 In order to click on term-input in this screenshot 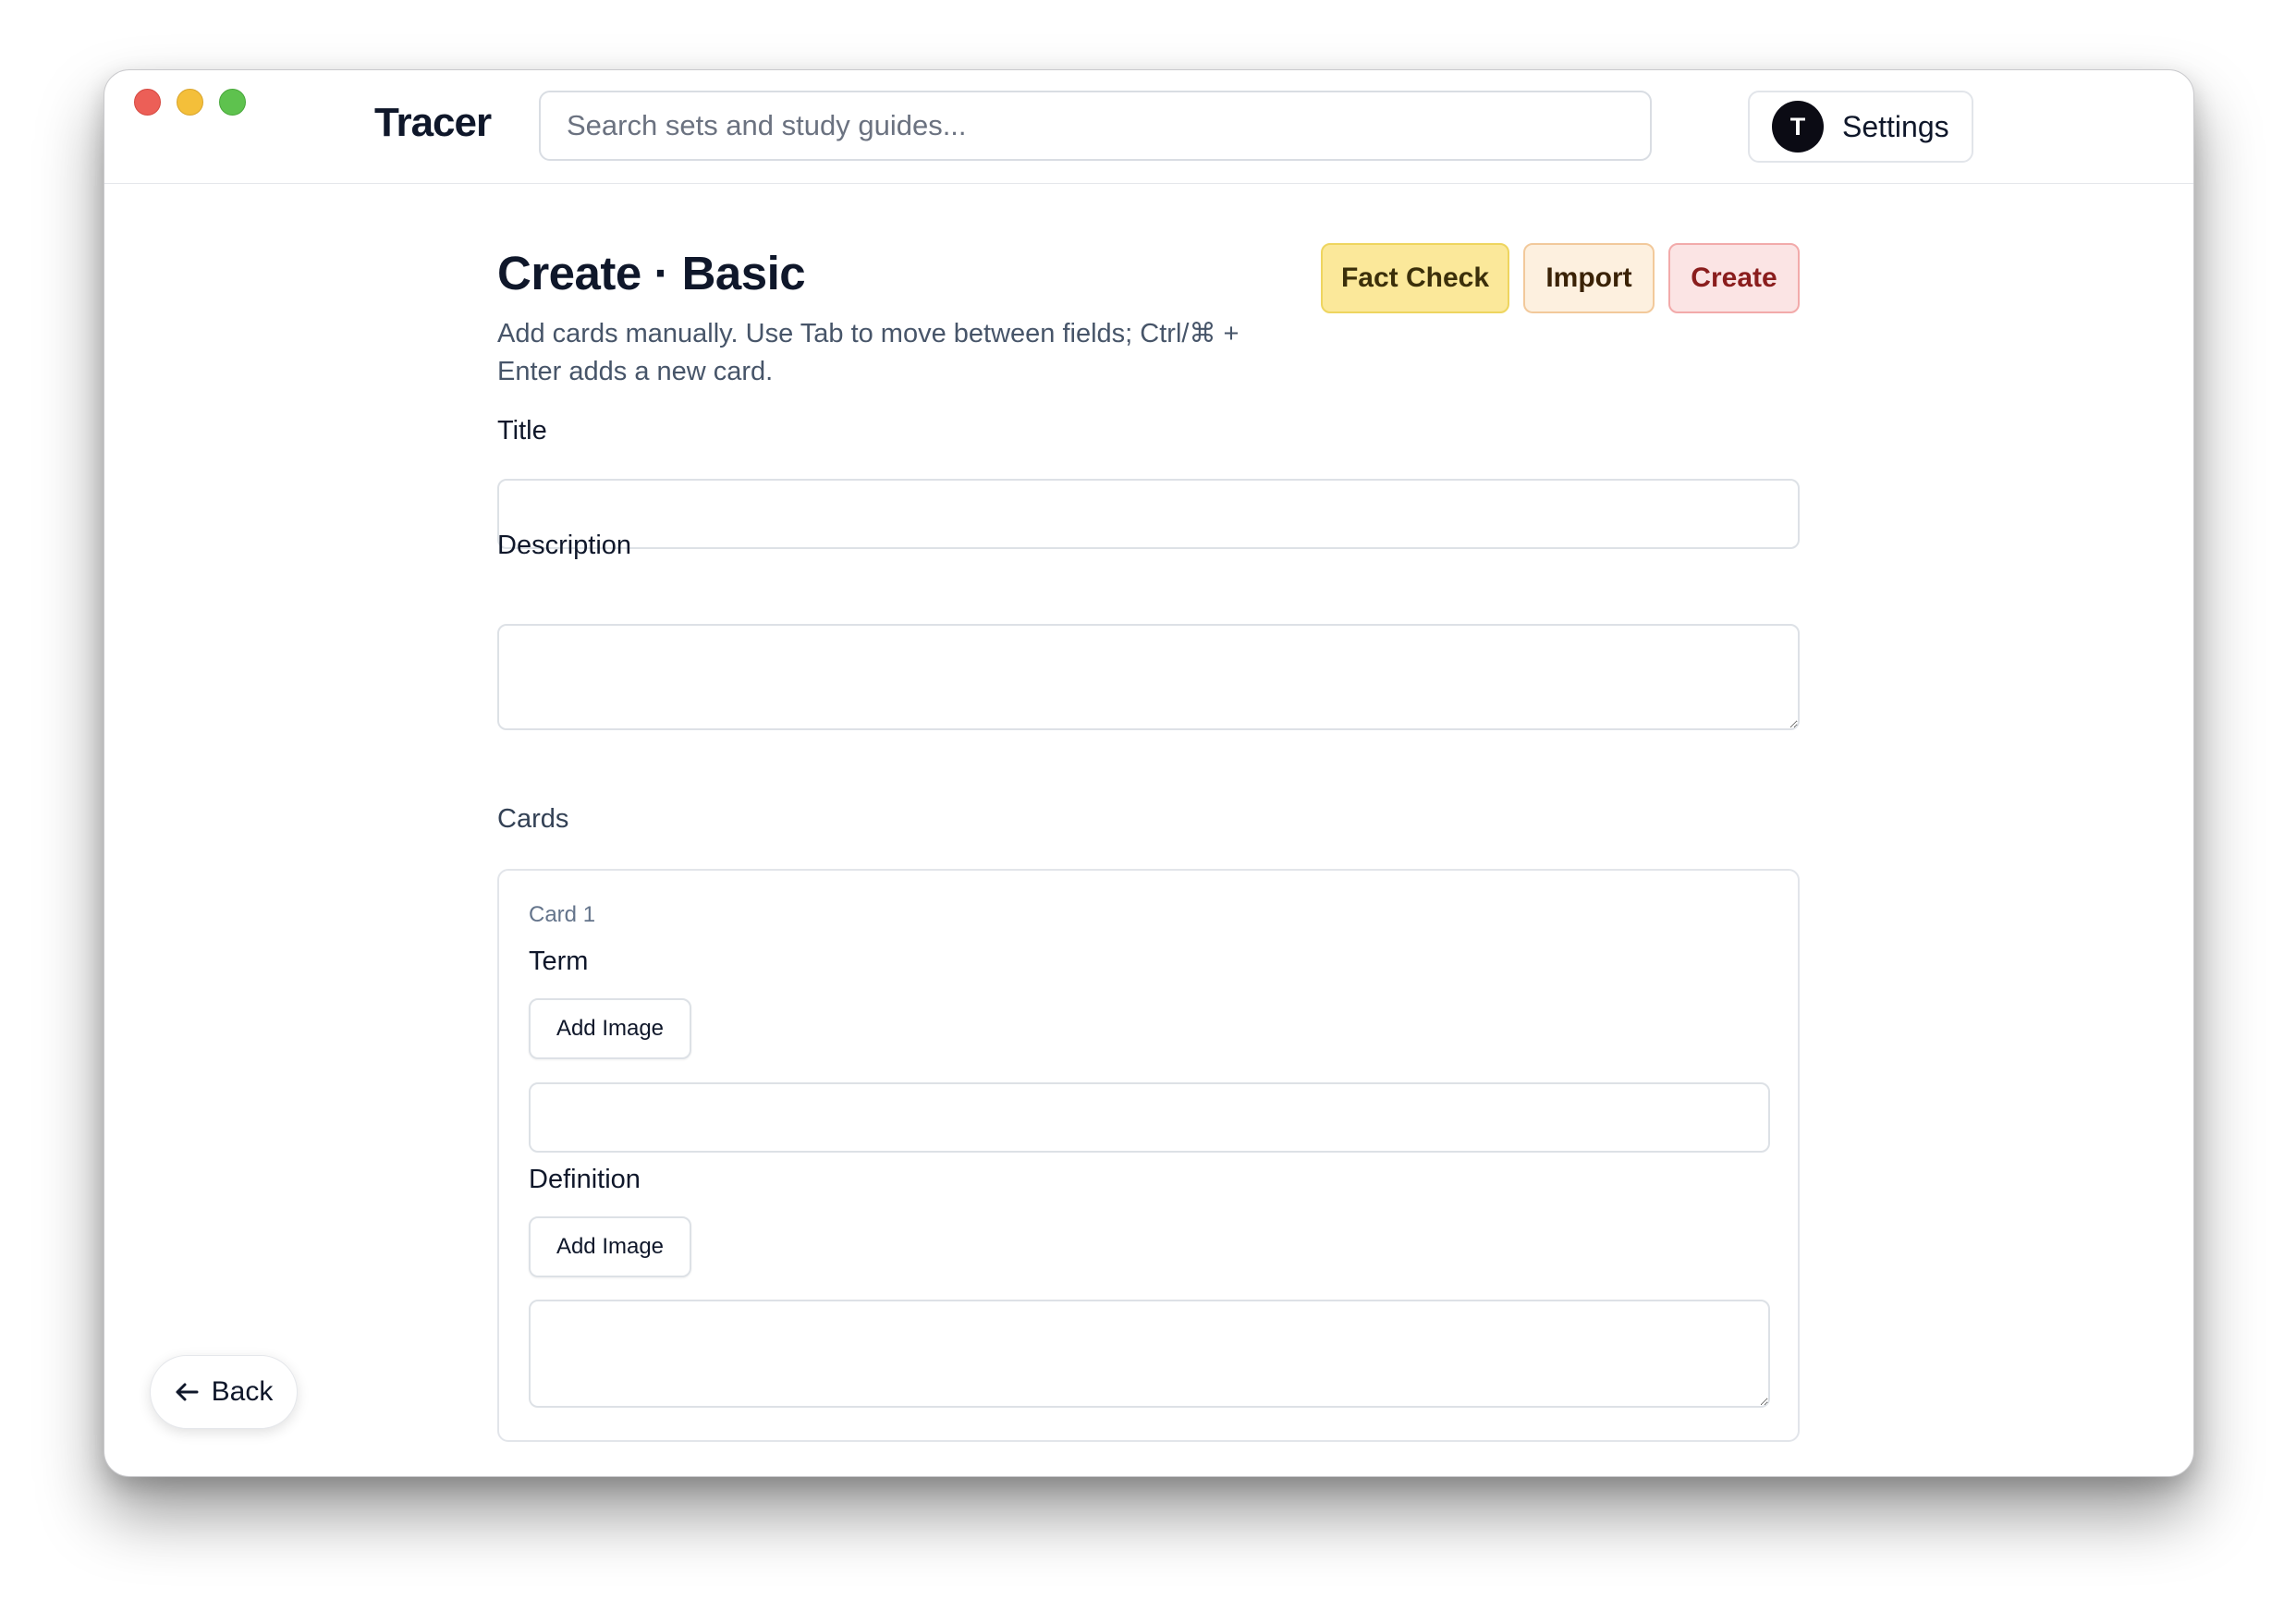, I will do `click(1150, 1117)`.